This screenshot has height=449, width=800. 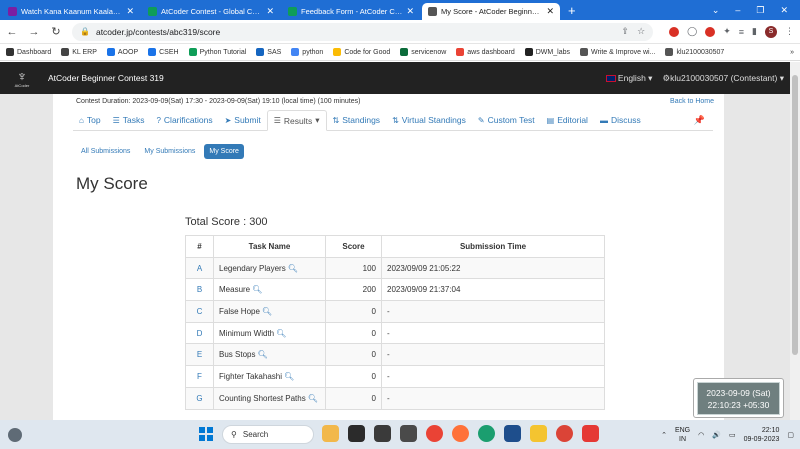 What do you see at coordinates (129, 120) in the screenshot?
I see `tab-tasks: ☰ Tasks` at bounding box center [129, 120].